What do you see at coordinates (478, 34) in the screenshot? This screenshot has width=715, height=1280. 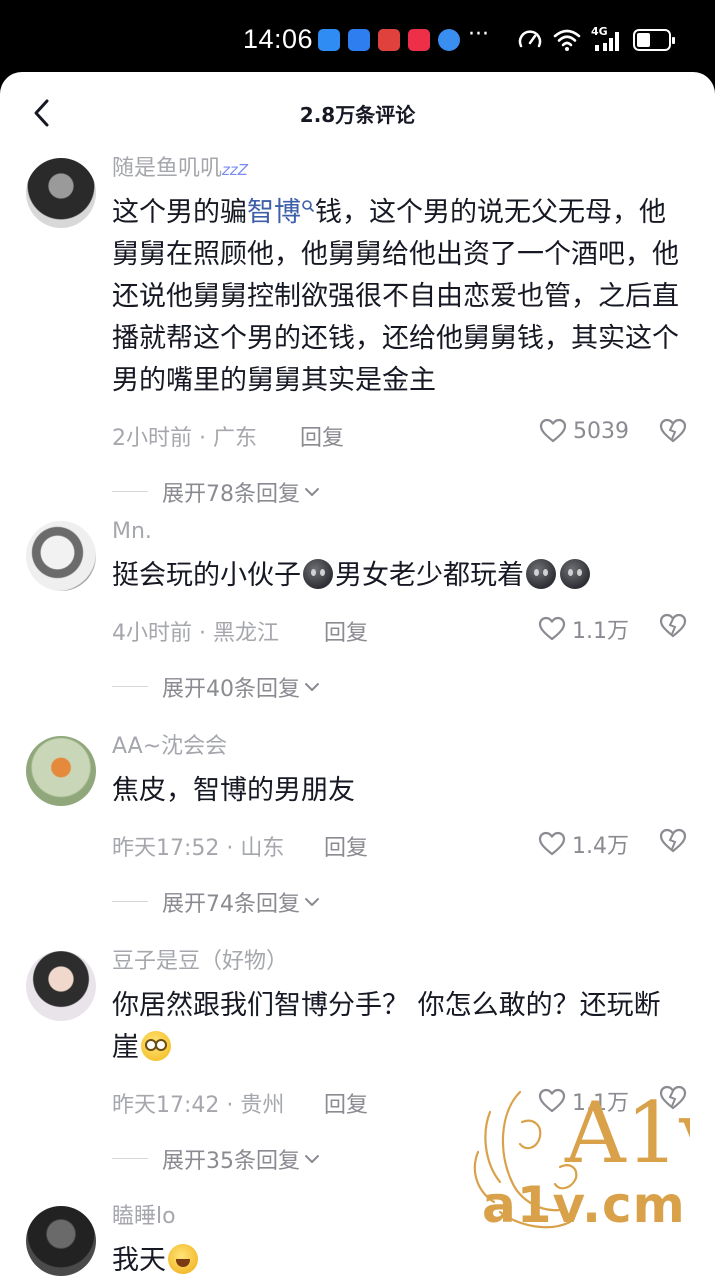 I see `more-notifications-icon: ···` at bounding box center [478, 34].